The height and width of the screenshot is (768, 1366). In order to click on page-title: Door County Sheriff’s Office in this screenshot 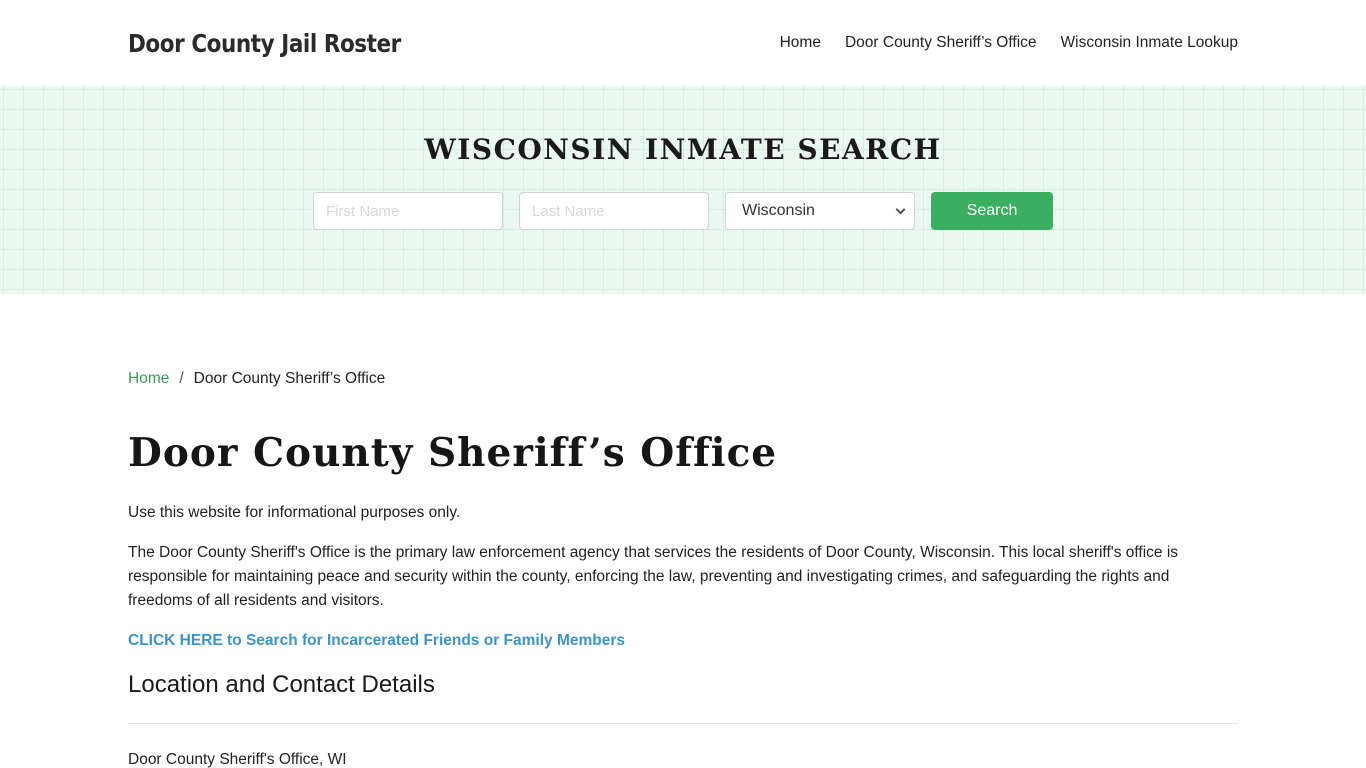, I will do `click(453, 453)`.